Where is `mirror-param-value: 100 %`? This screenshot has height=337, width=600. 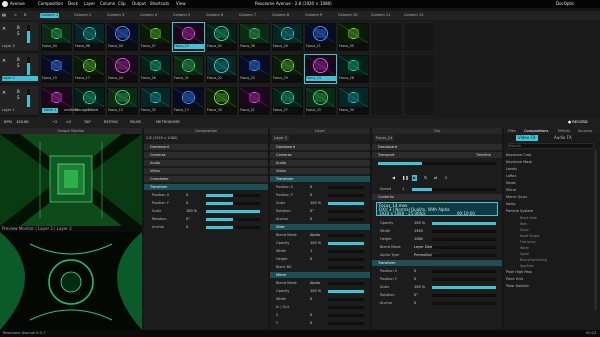 mirror-param-value: 100 % is located at coordinates (315, 291).